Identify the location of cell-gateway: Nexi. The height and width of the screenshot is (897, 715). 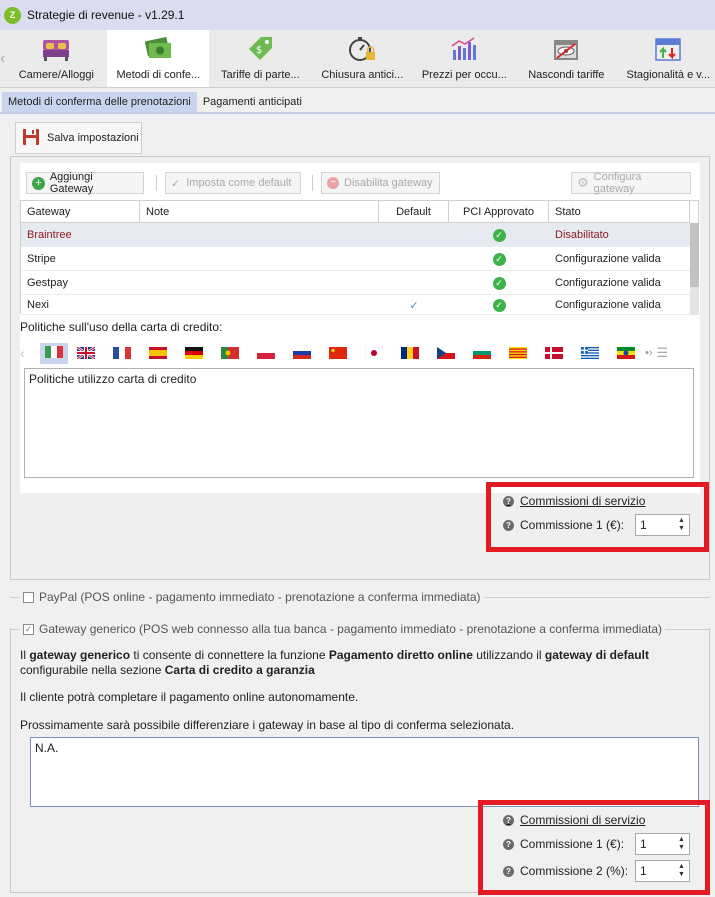
(38, 305).